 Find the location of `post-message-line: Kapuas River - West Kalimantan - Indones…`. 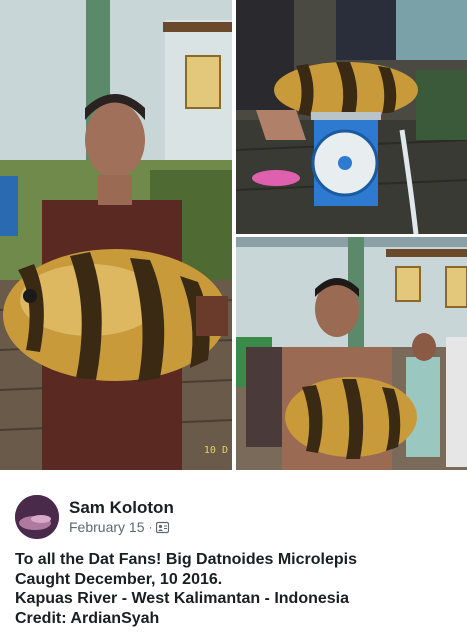

post-message-line: Kapuas River - West Kalimantan - Indones… is located at coordinates (182, 598).